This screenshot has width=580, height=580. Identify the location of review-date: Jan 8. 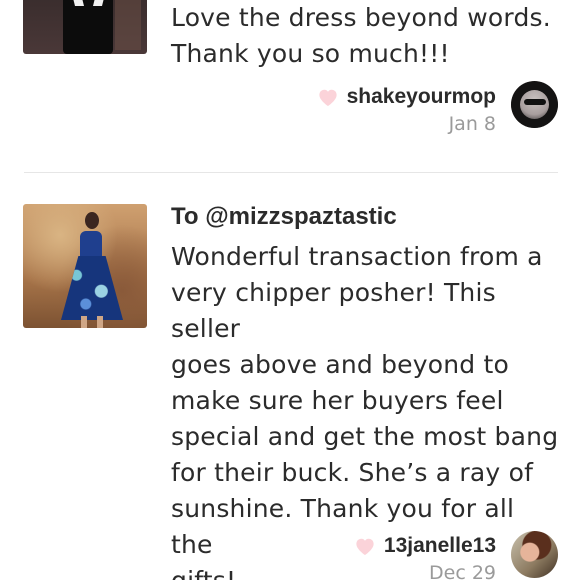
(472, 124).